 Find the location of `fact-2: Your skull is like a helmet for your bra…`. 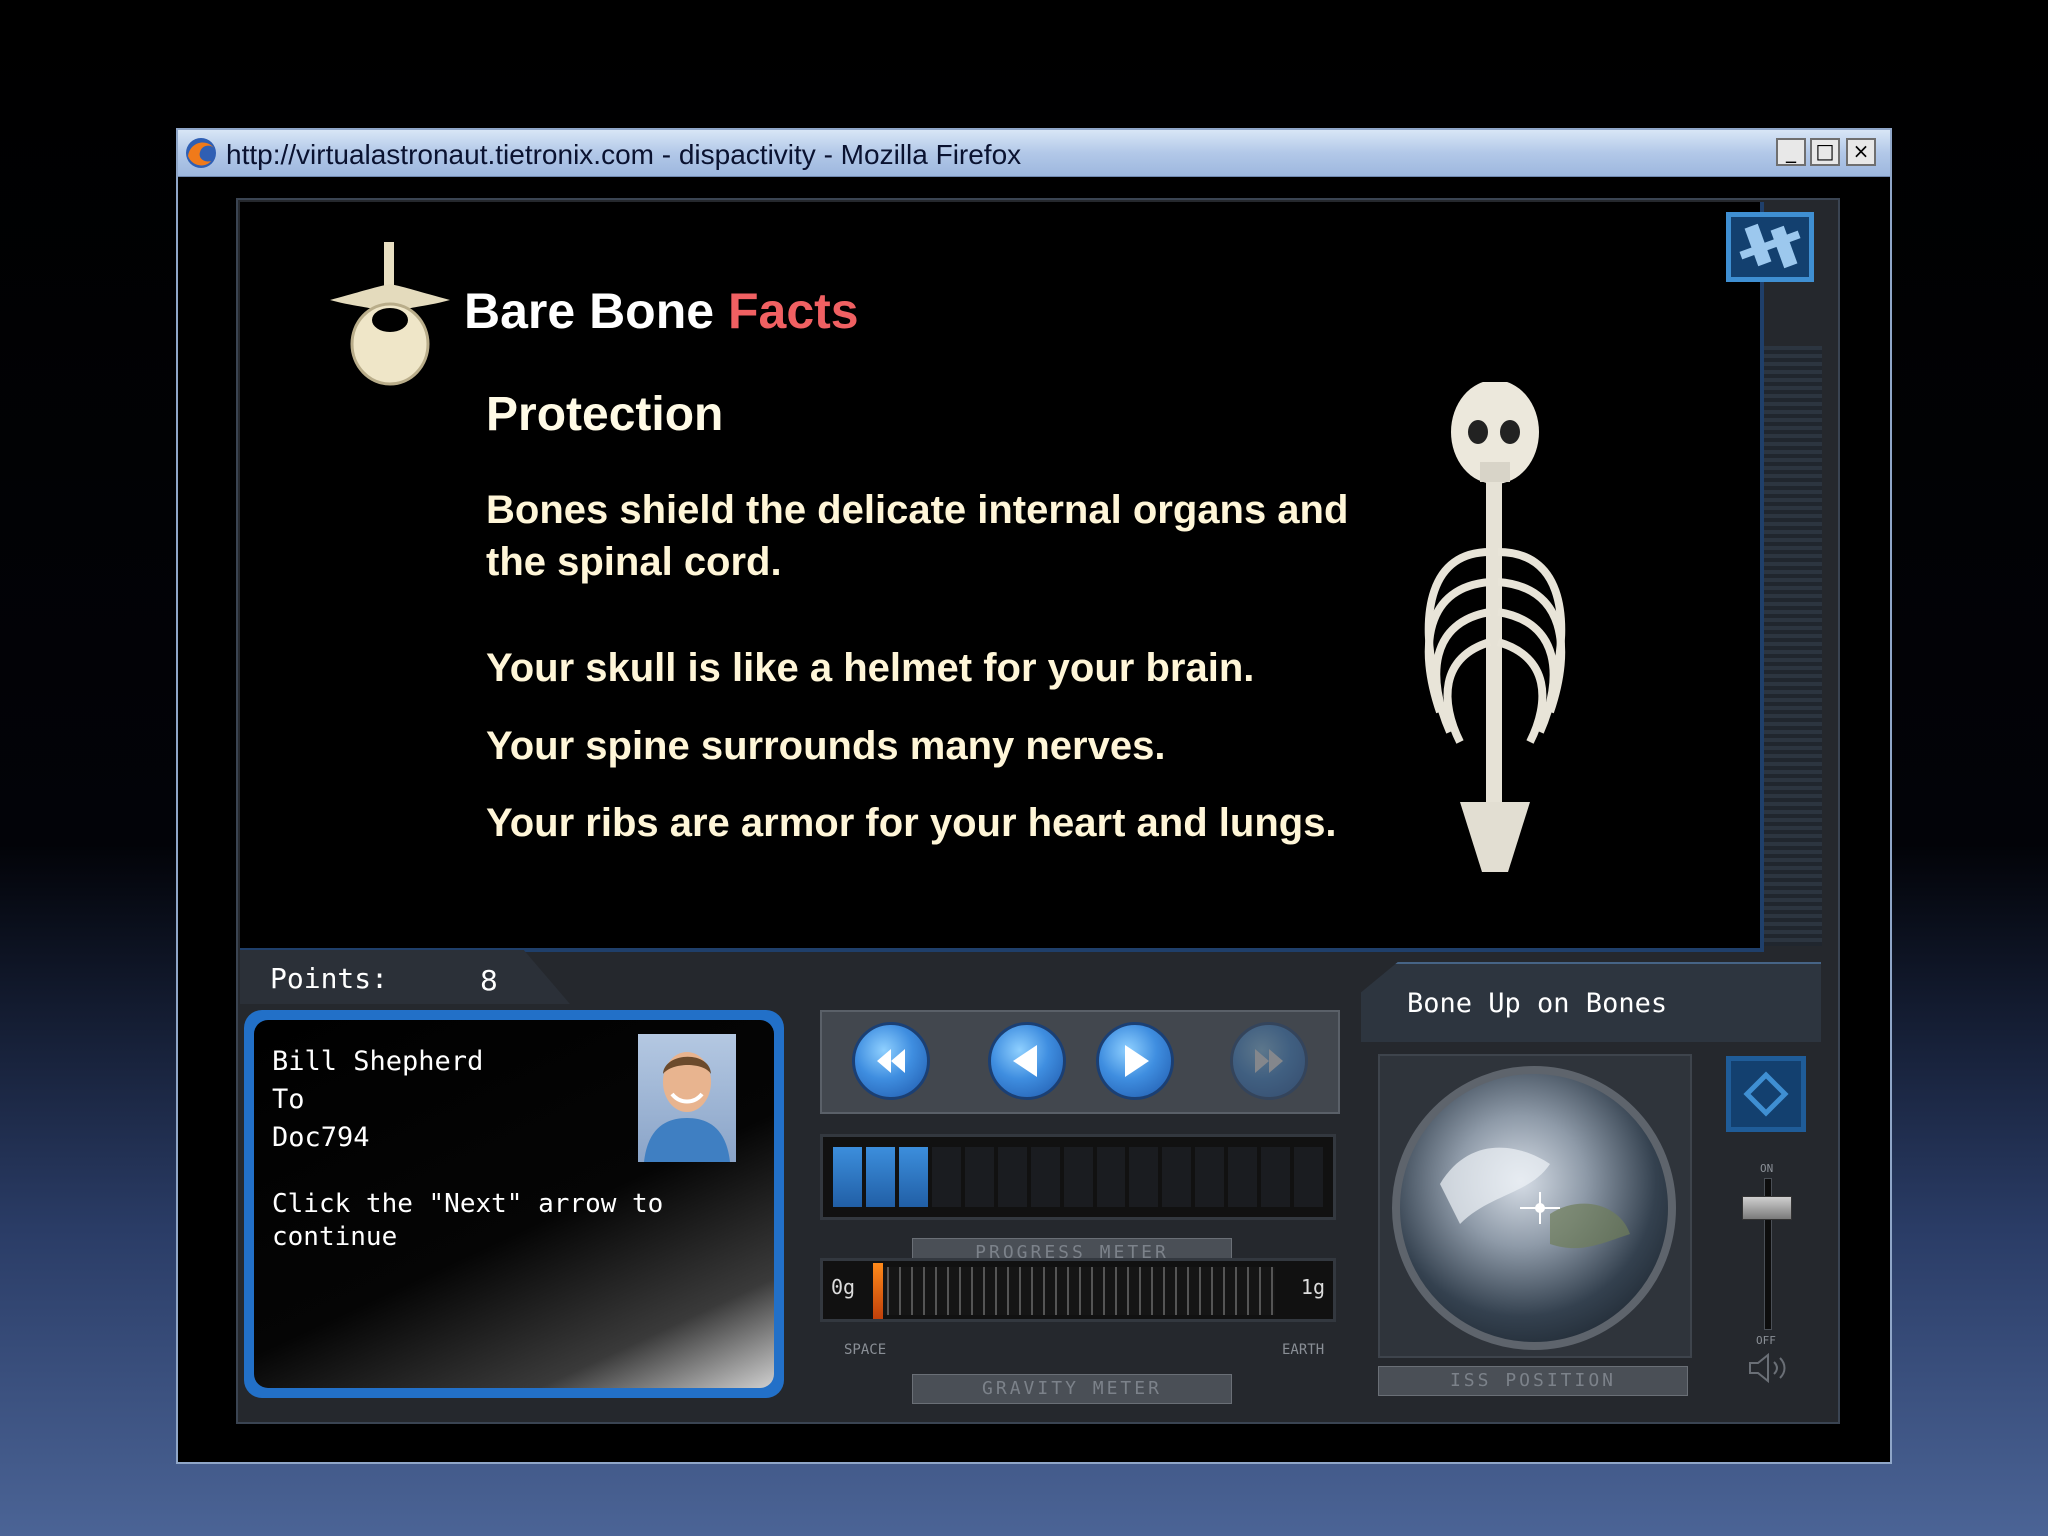

fact-2: Your skull is like a helmet for your bra… is located at coordinates (870, 668).